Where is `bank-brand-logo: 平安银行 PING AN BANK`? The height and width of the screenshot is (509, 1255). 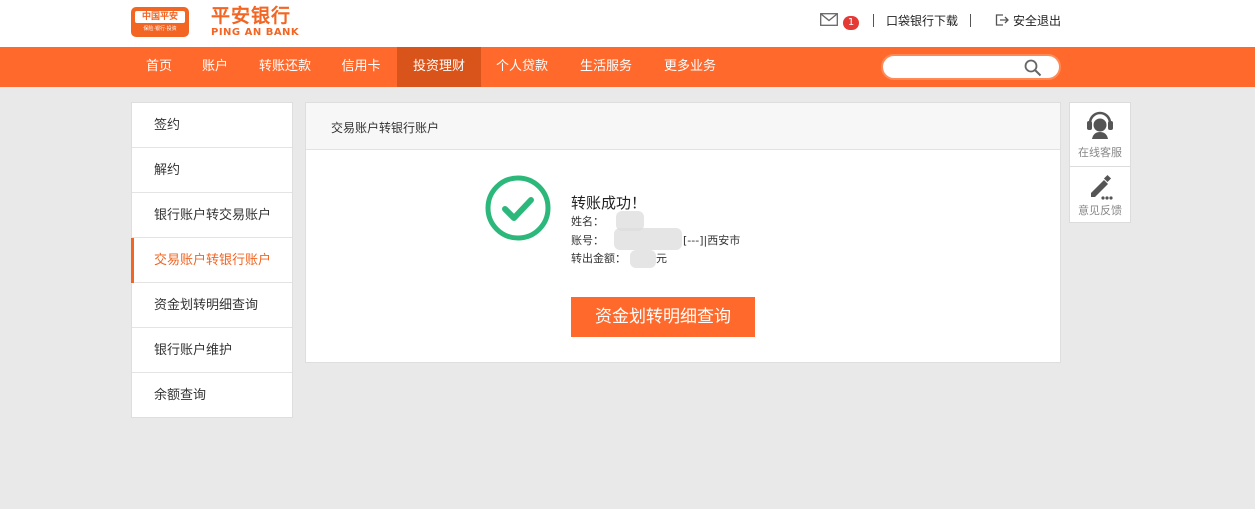
bank-brand-logo: 平安银行 PING AN BANK is located at coordinates (255, 22).